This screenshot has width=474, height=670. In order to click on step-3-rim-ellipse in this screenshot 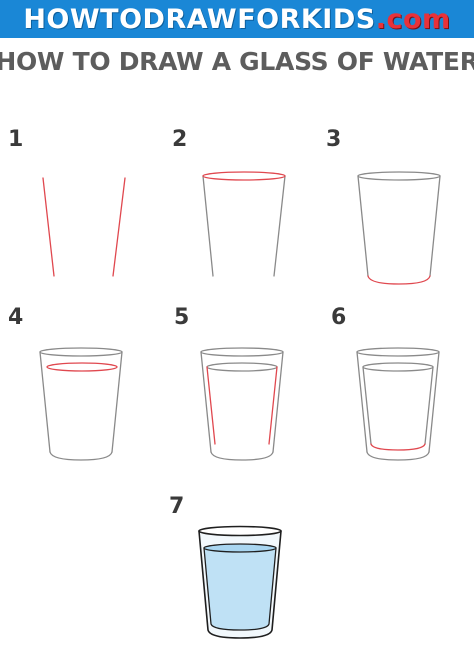, I will do `click(399, 176)`.